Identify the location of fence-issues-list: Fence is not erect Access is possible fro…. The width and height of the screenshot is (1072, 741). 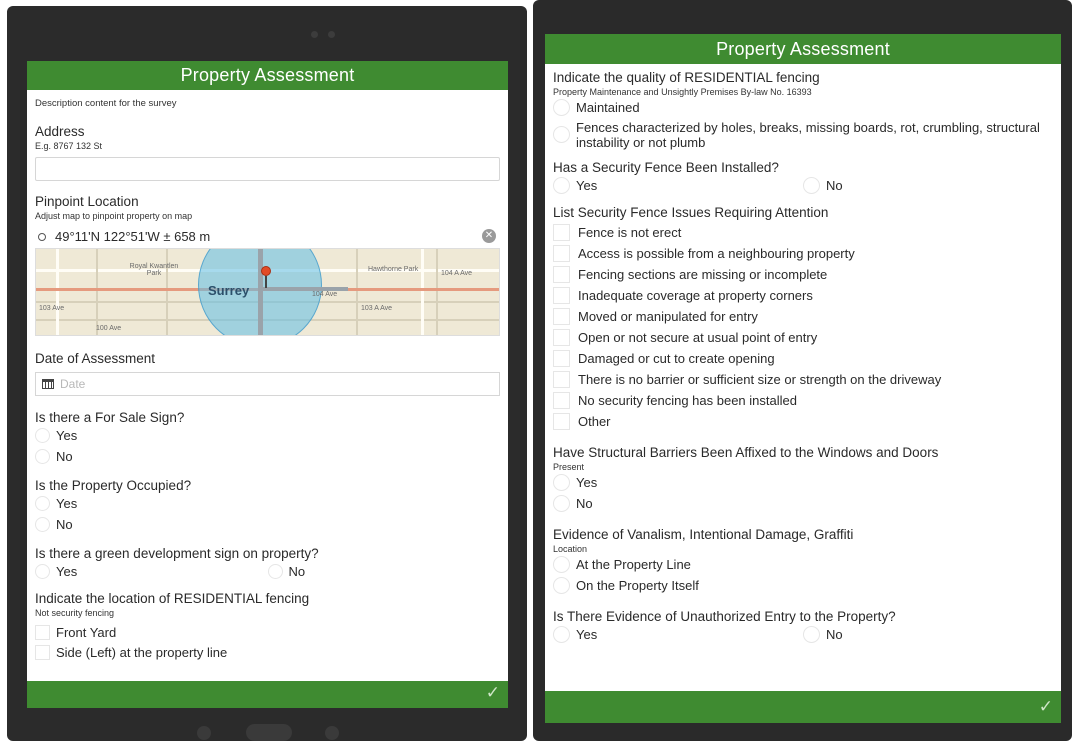
(803, 327).